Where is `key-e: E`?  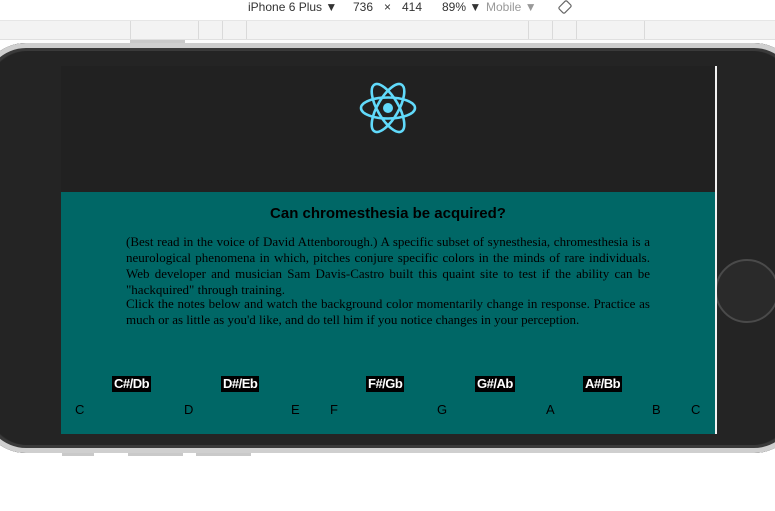 key-e: E is located at coordinates (295, 410).